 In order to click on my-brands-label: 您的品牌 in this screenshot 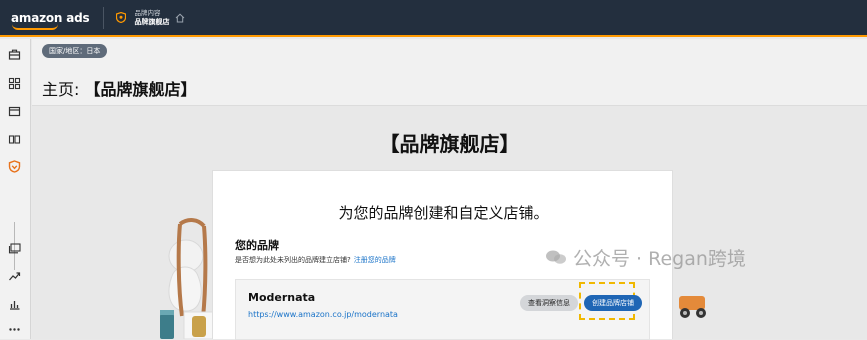, I will do `click(257, 245)`.